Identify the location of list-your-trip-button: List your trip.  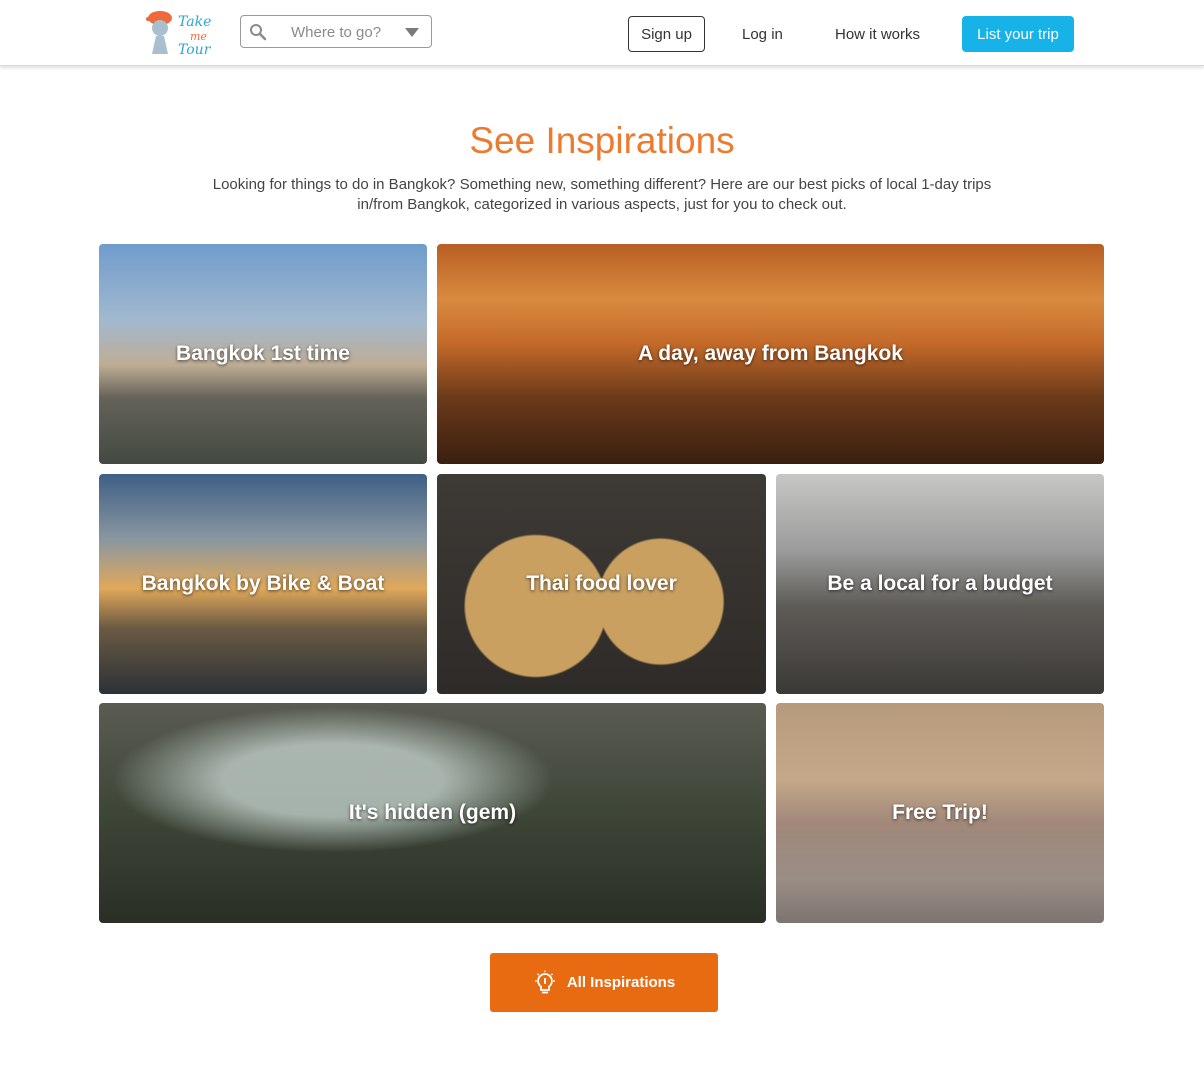
(1018, 34).